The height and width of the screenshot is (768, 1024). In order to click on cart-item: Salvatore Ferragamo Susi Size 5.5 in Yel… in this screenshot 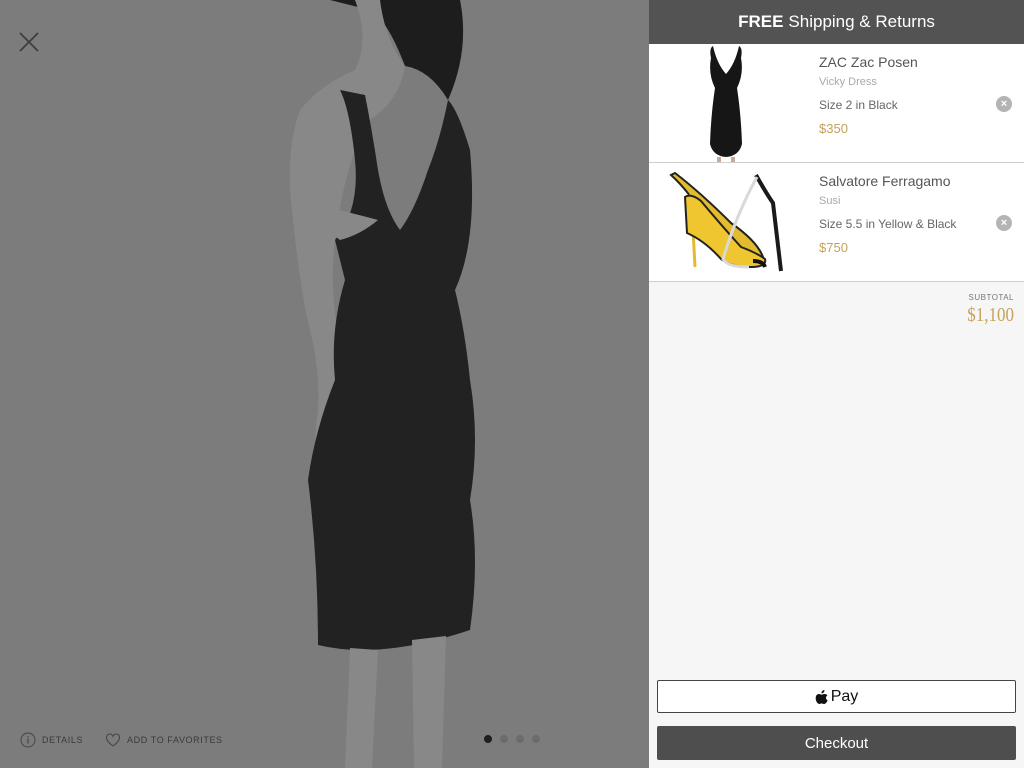, I will do `click(836, 222)`.